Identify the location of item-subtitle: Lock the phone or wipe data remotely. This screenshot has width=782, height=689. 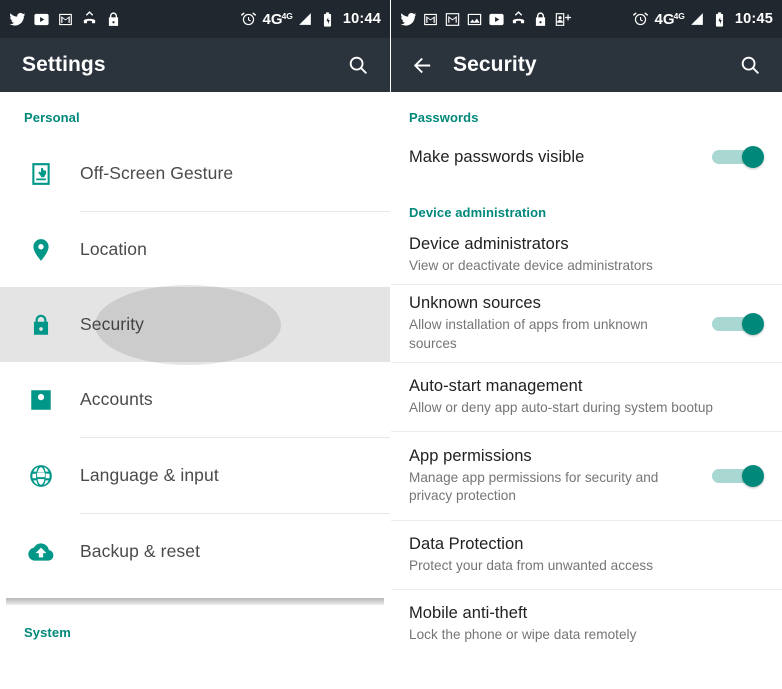
(523, 634).